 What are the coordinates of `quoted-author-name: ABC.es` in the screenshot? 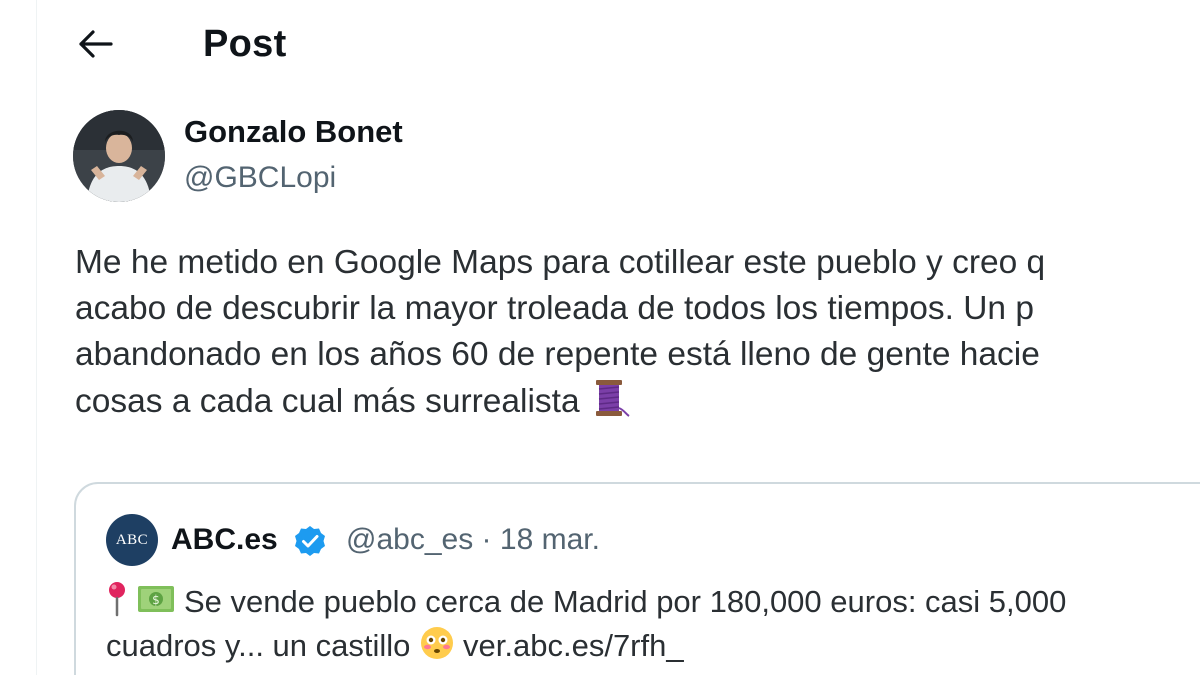 It's located at (224, 540).